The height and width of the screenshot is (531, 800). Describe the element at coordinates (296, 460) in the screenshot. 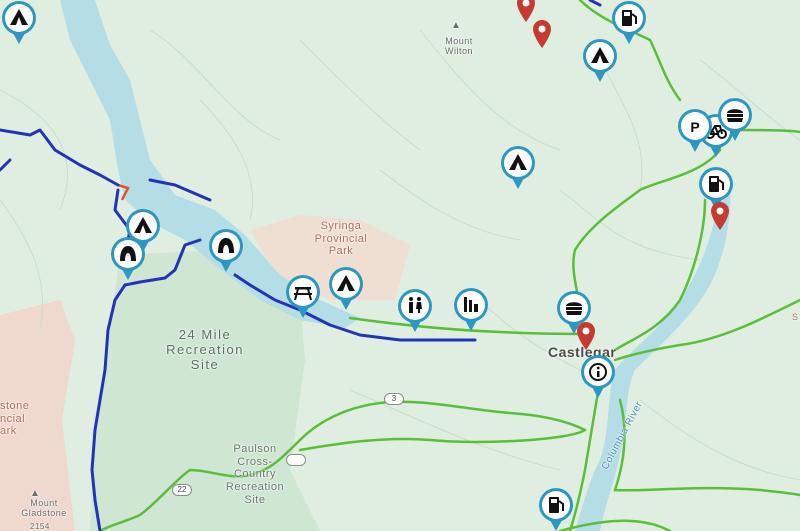

I see `route-shield` at that location.